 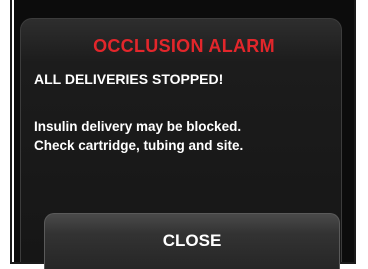 I want to click on alarm-title: OCCLUSION ALARM, so click(x=184, y=46).